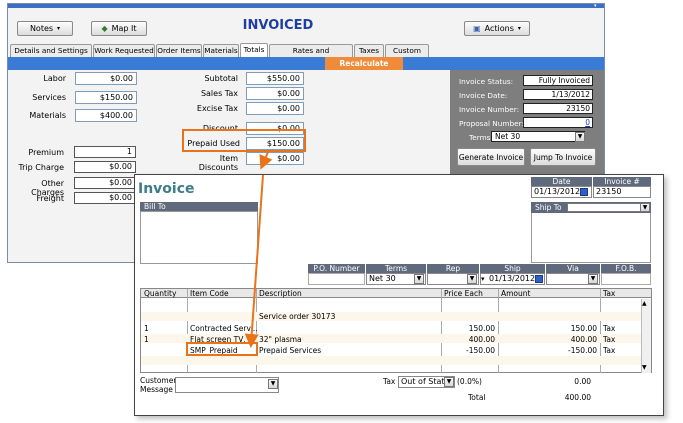 The width and height of the screenshot is (683, 423). I want to click on arrow-up, so click(266, 160).